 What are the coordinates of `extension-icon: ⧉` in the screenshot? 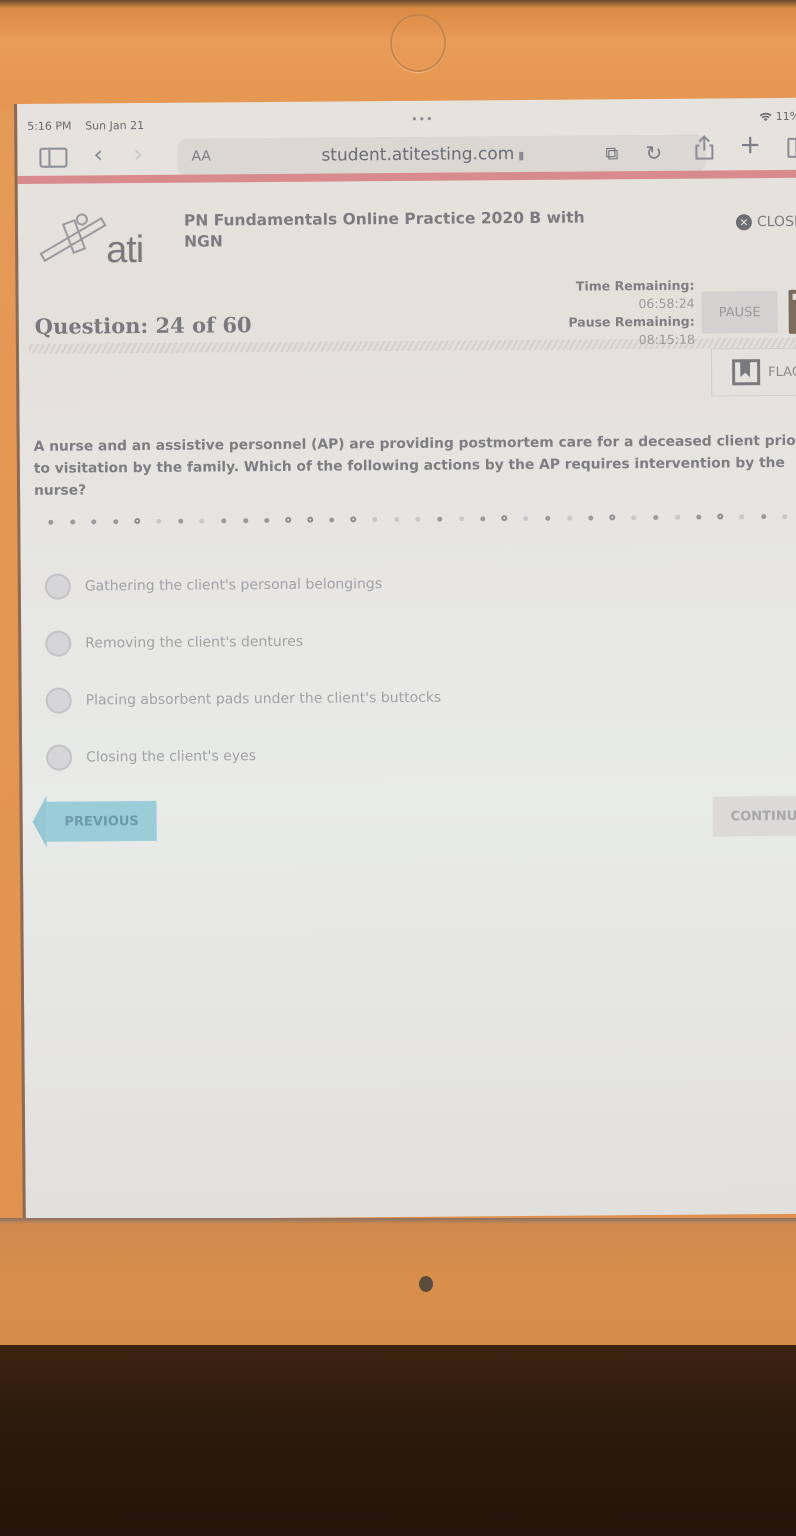 It's located at (611, 153).